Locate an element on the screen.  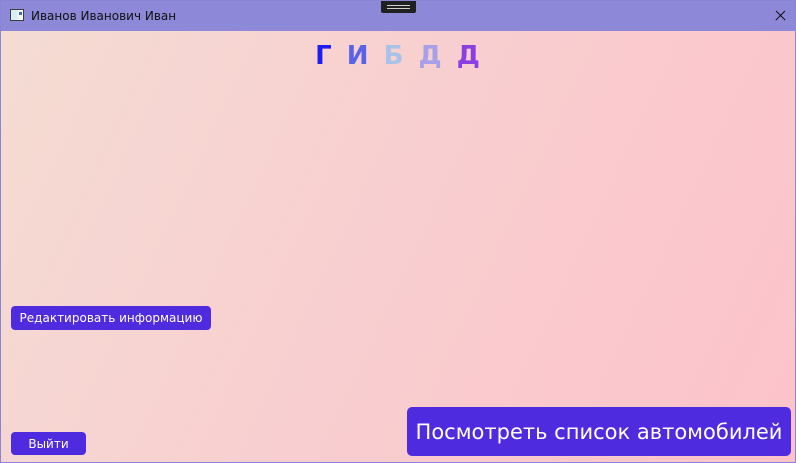
app-window-icon is located at coordinates (17, 15).